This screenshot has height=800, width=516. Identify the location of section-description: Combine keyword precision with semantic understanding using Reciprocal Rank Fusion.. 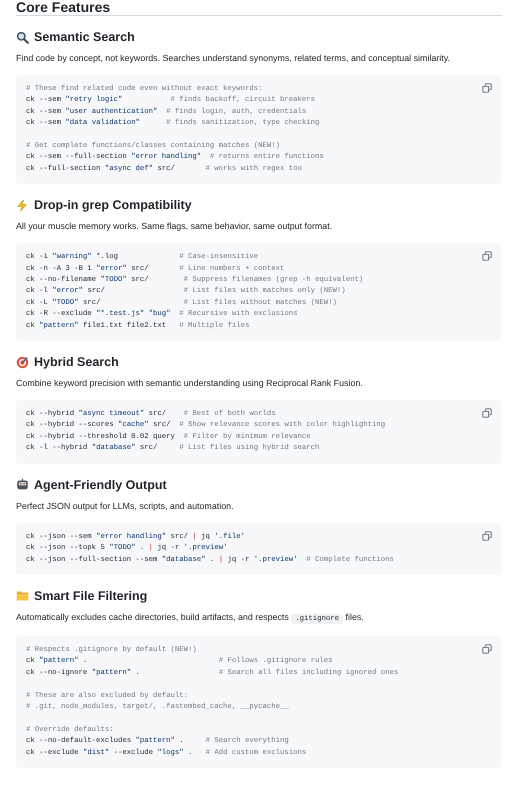
(190, 383).